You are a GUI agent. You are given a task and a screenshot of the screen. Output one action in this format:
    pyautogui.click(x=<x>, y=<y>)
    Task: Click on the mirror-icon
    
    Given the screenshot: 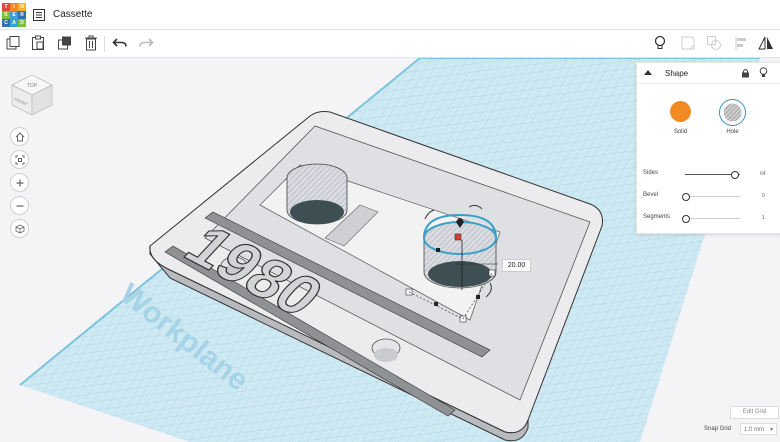 What is the action you would take?
    pyautogui.click(x=765, y=43)
    